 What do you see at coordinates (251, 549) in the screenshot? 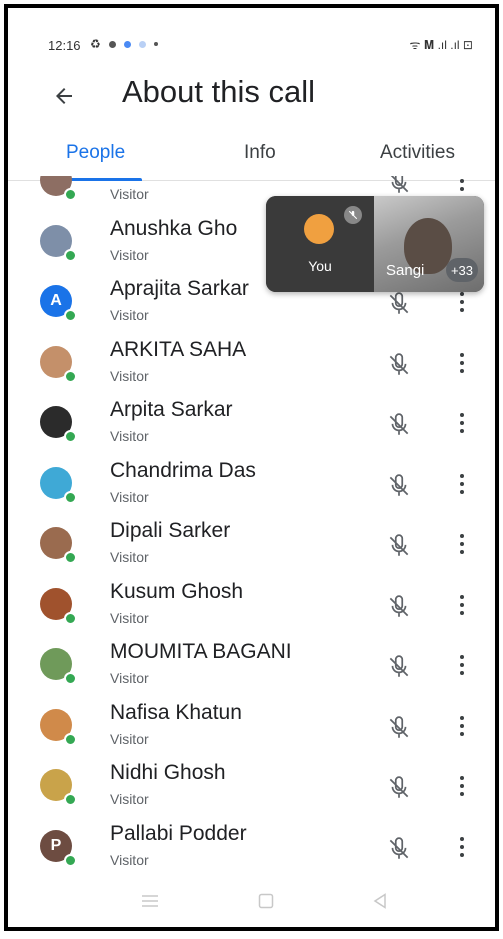
I see `participant-row: Dipali Sarker Visitor` at bounding box center [251, 549].